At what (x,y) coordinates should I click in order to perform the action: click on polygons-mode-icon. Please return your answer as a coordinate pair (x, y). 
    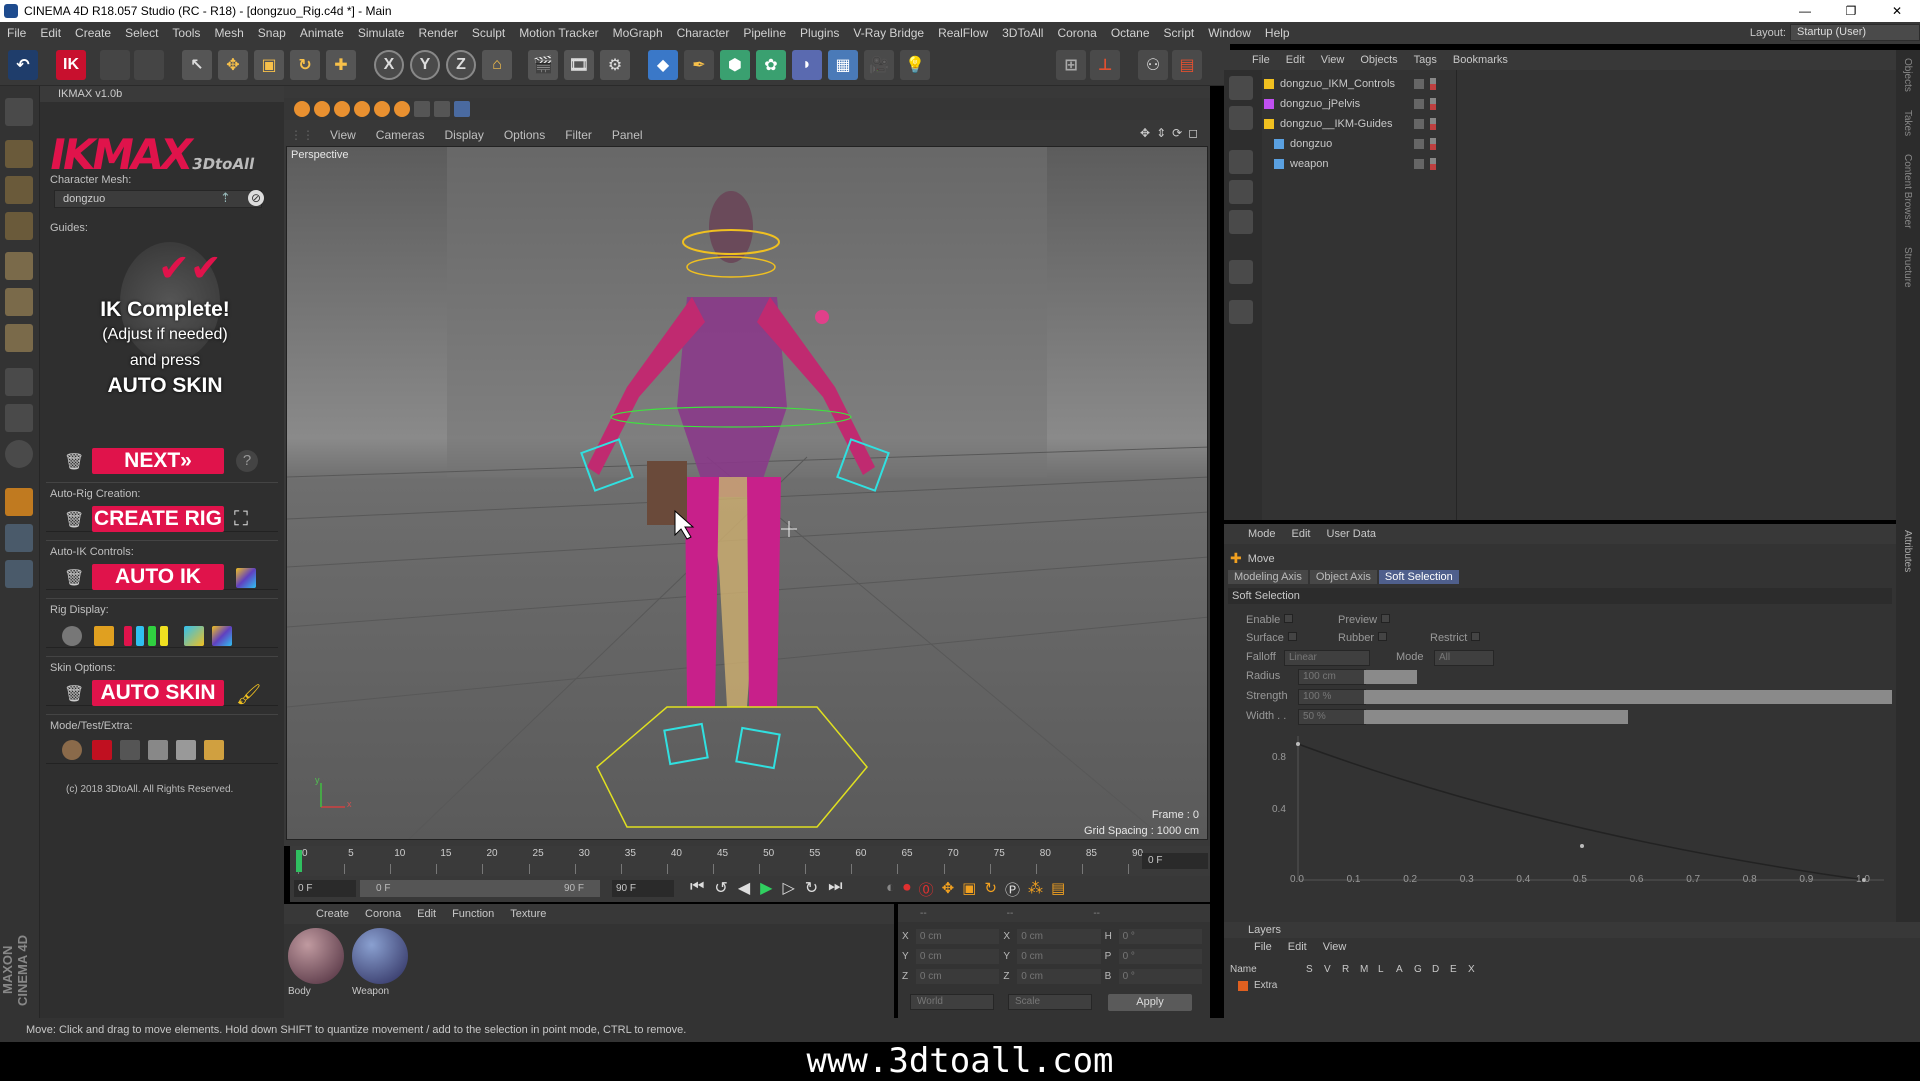
    Looking at the image, I should click on (19, 338).